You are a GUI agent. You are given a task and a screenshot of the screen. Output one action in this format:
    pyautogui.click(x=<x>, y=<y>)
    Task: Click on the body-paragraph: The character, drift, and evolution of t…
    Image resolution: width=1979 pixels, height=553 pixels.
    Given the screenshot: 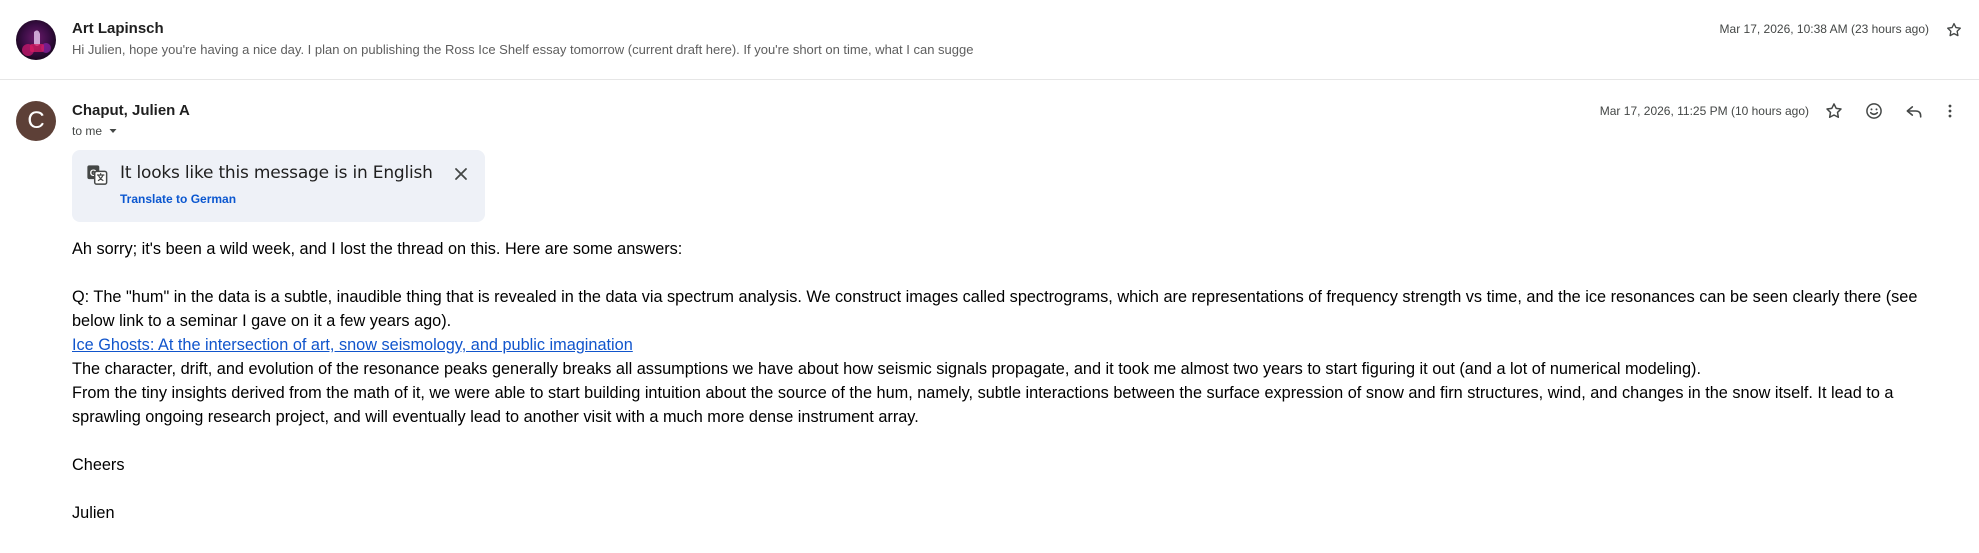 What is the action you would take?
    pyautogui.click(x=886, y=369)
    